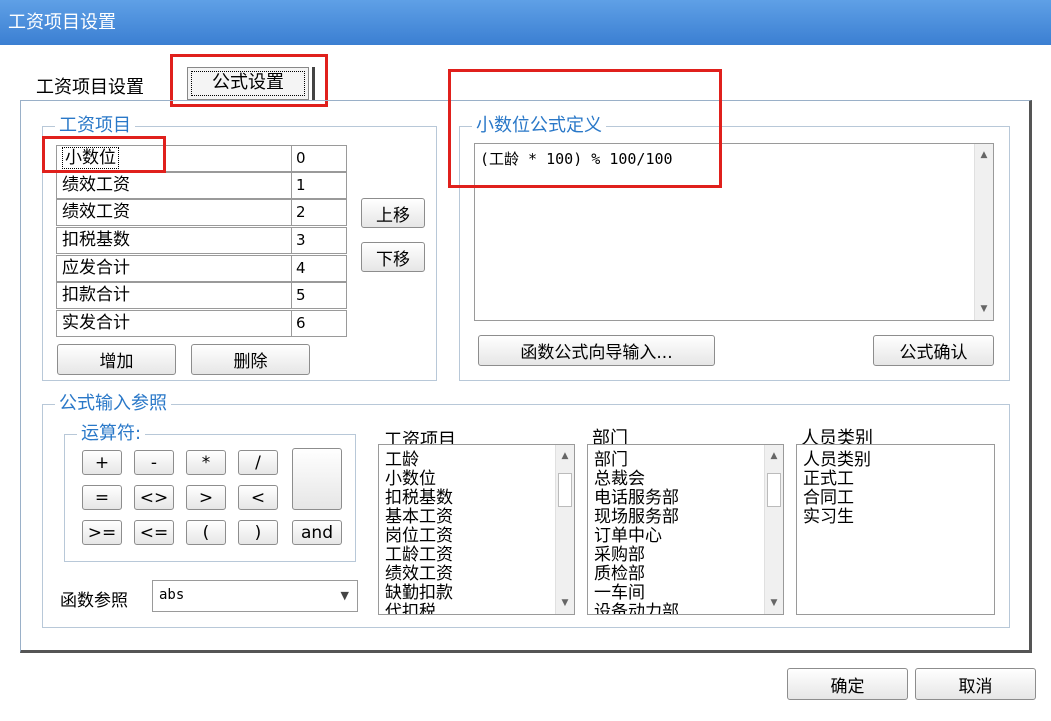 The image size is (1051, 721). Describe the element at coordinates (419, 479) in the screenshot. I see `list-item: 小数位` at that location.